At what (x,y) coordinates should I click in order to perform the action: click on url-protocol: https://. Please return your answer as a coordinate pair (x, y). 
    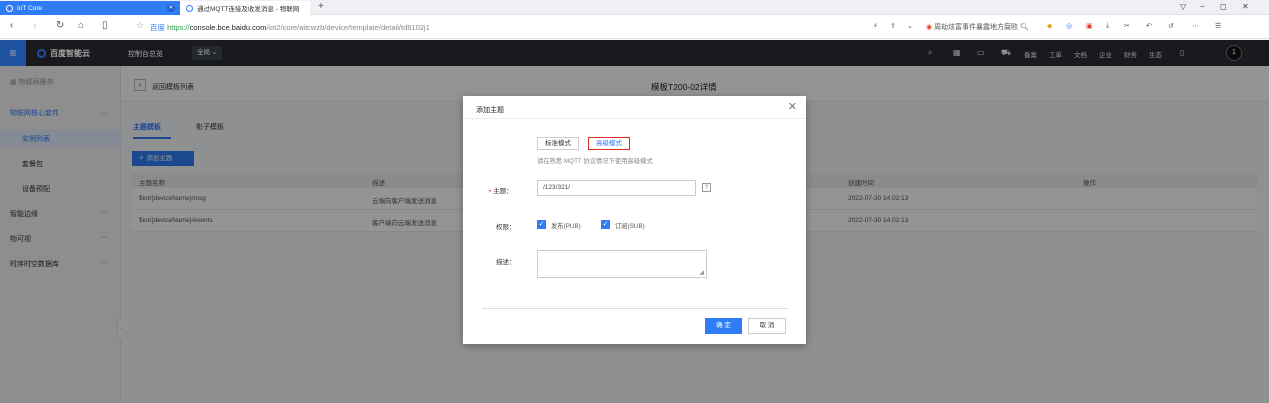
    Looking at the image, I should click on (178, 27).